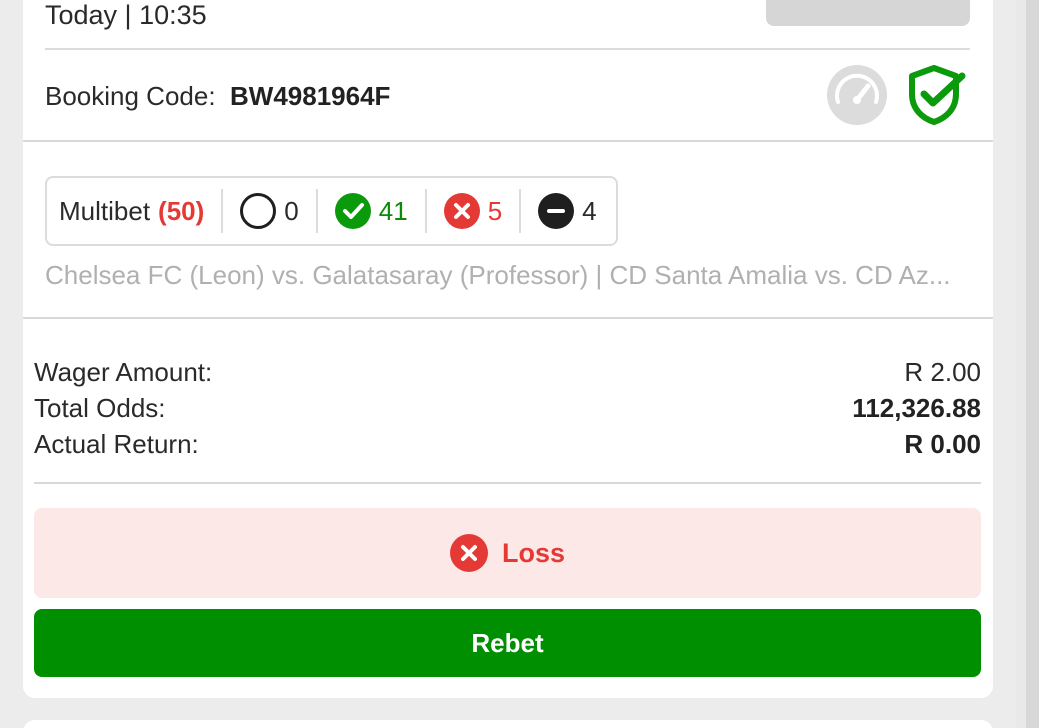  Describe the element at coordinates (589, 210) in the screenshot. I see `void-count: 4` at that location.